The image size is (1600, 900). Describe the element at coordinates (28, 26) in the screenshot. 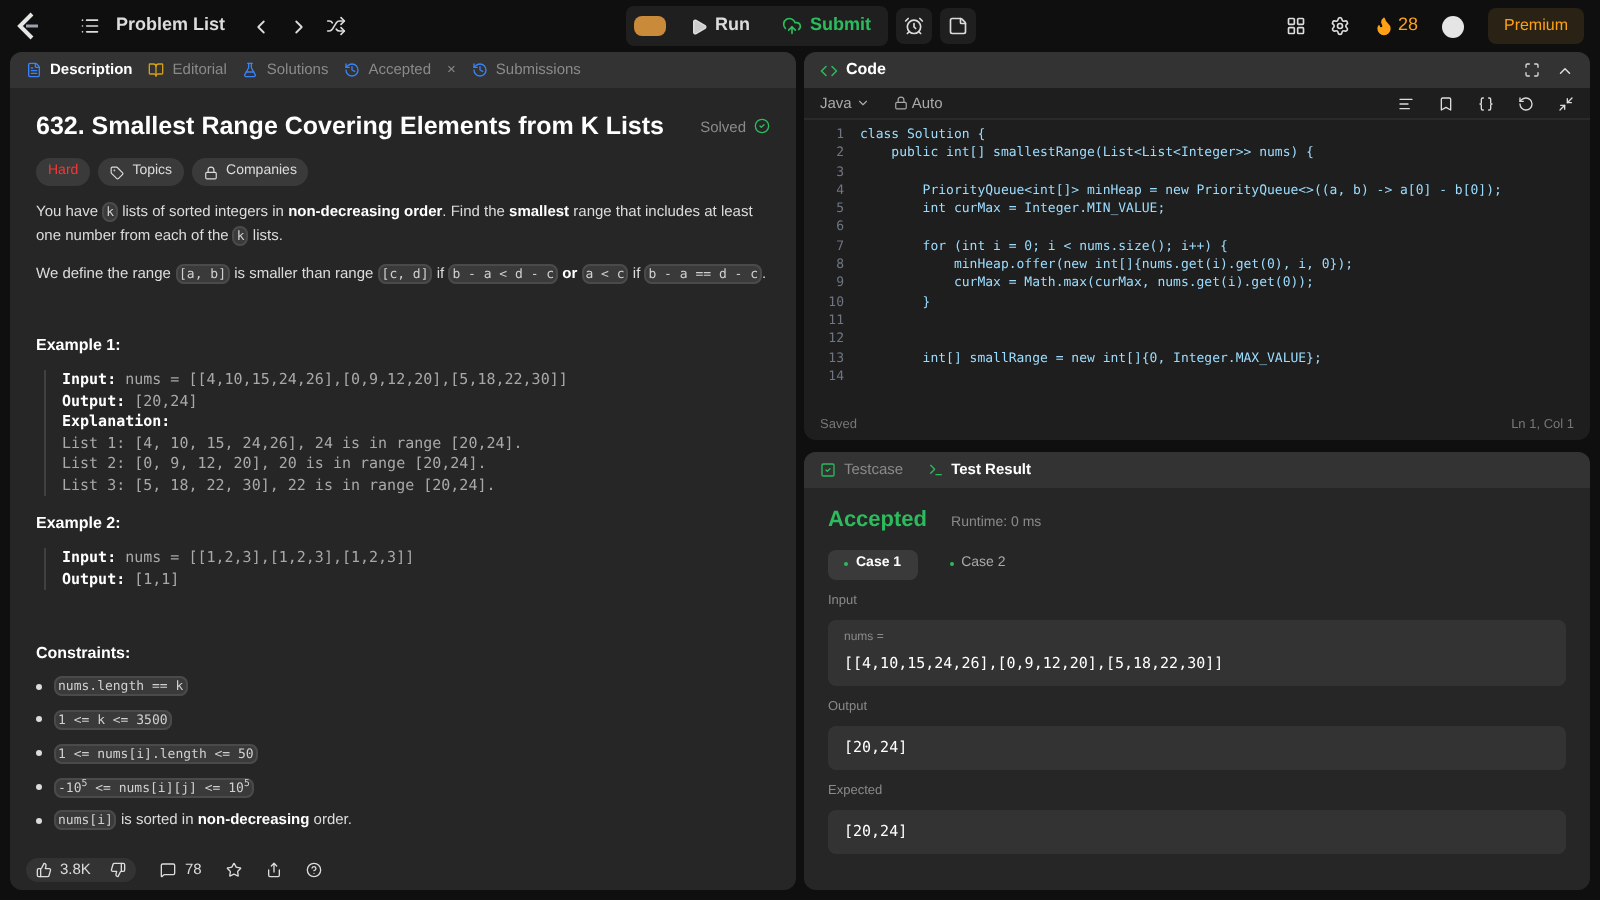

I see `logo-icon` at that location.